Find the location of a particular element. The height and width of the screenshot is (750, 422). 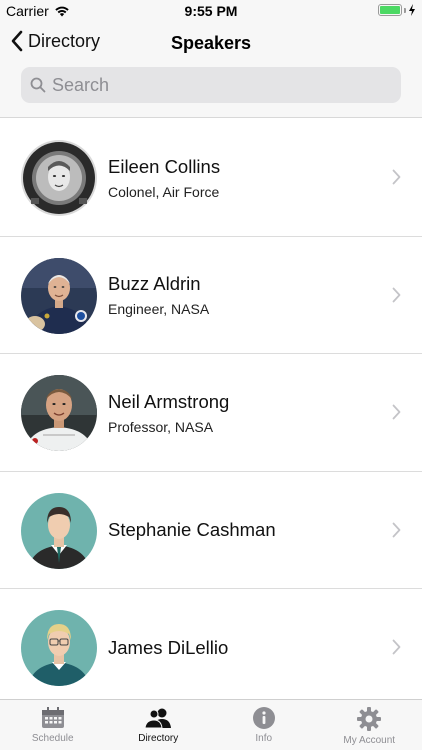

speaker-info: Neil Armstrong Professor, NASA is located at coordinates (168, 412).